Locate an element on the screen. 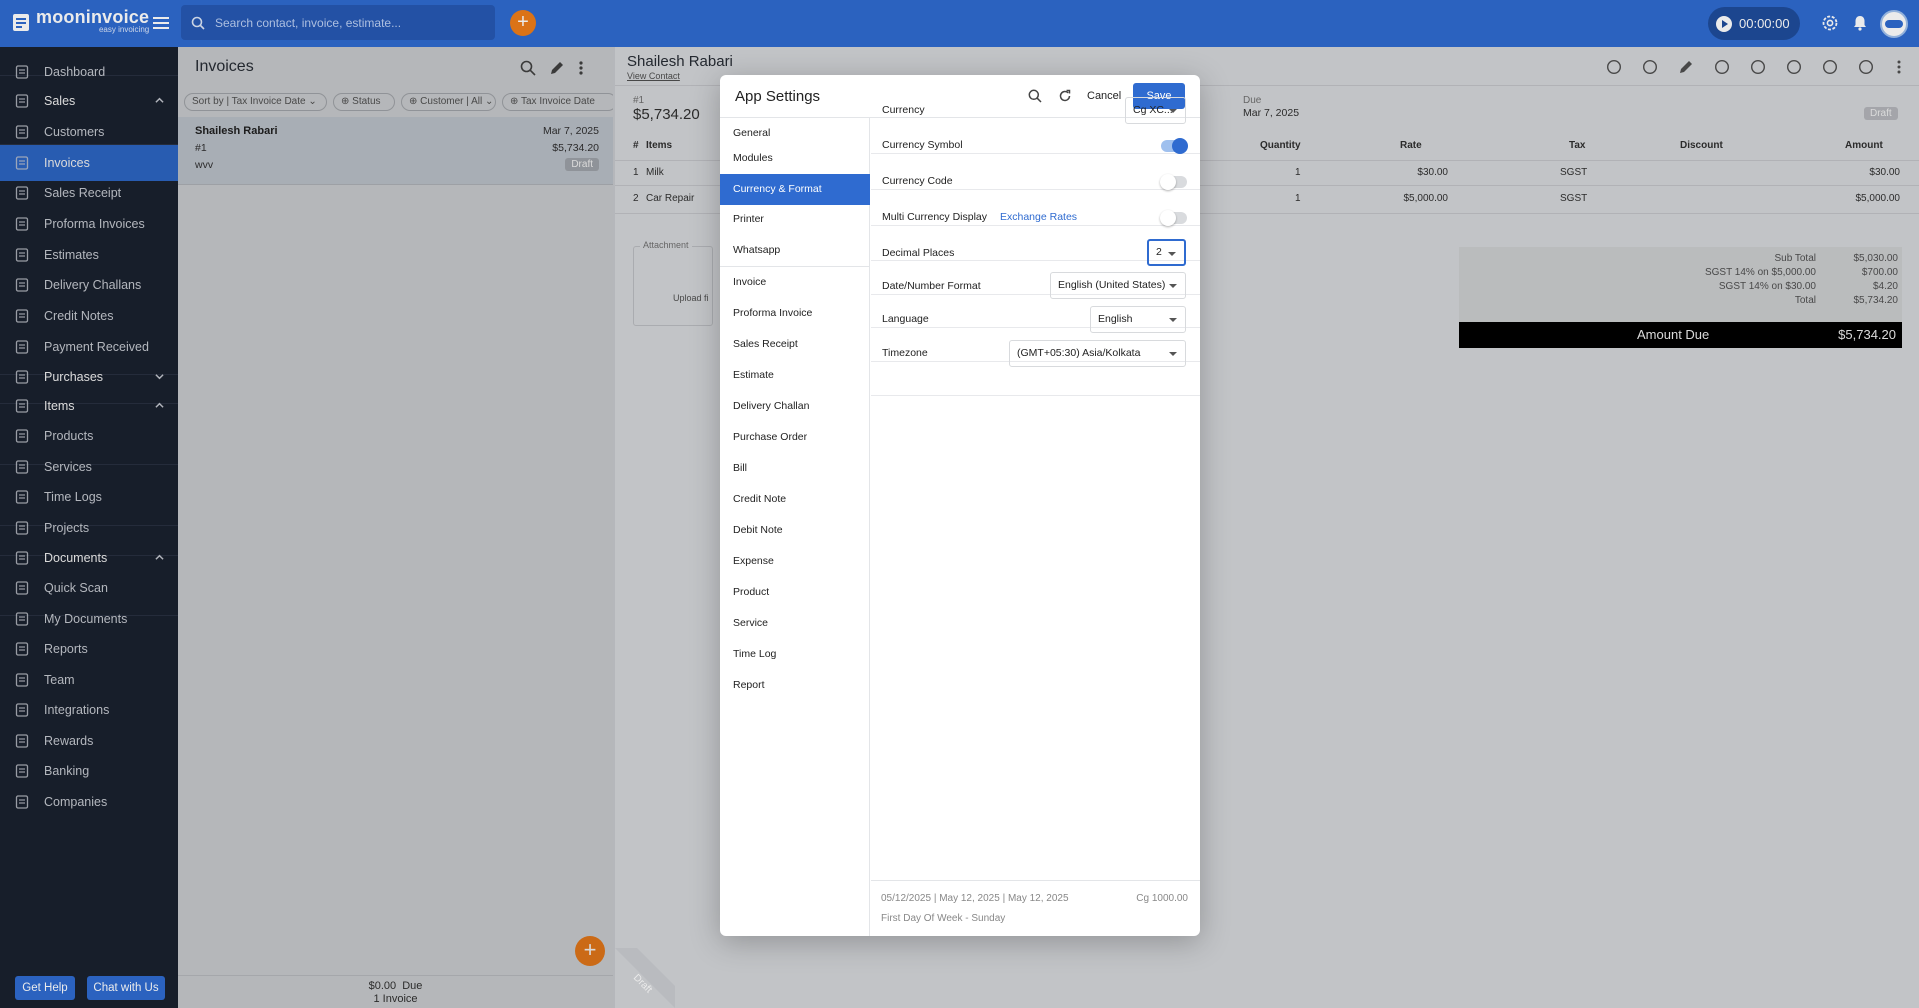 This screenshot has height=1008, width=1919. search-icon is located at coordinates (198, 23).